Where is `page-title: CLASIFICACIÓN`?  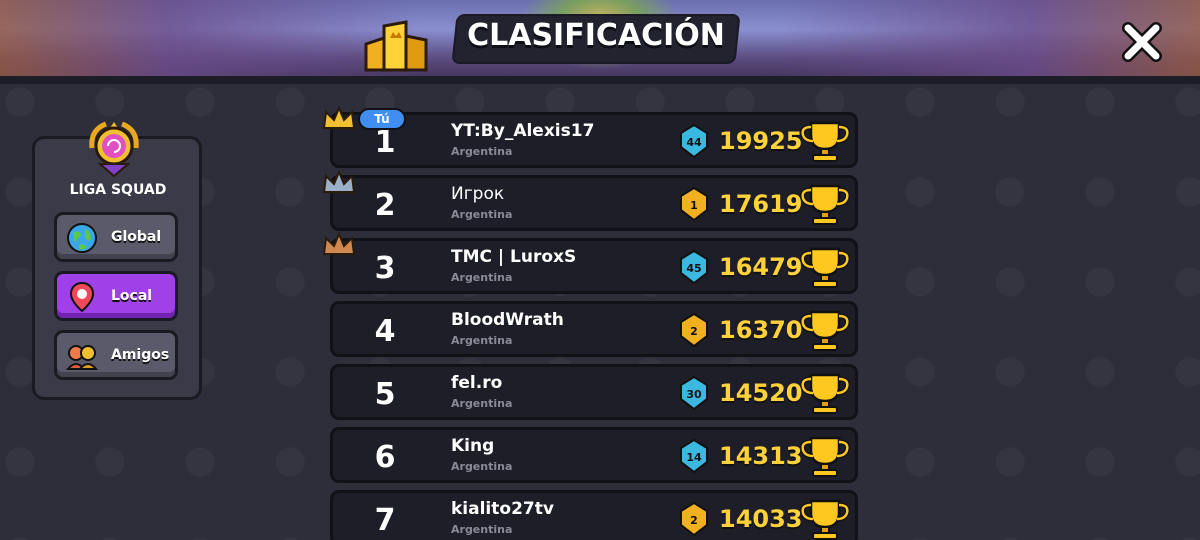 page-title: CLASIFICACIÓN is located at coordinates (596, 35).